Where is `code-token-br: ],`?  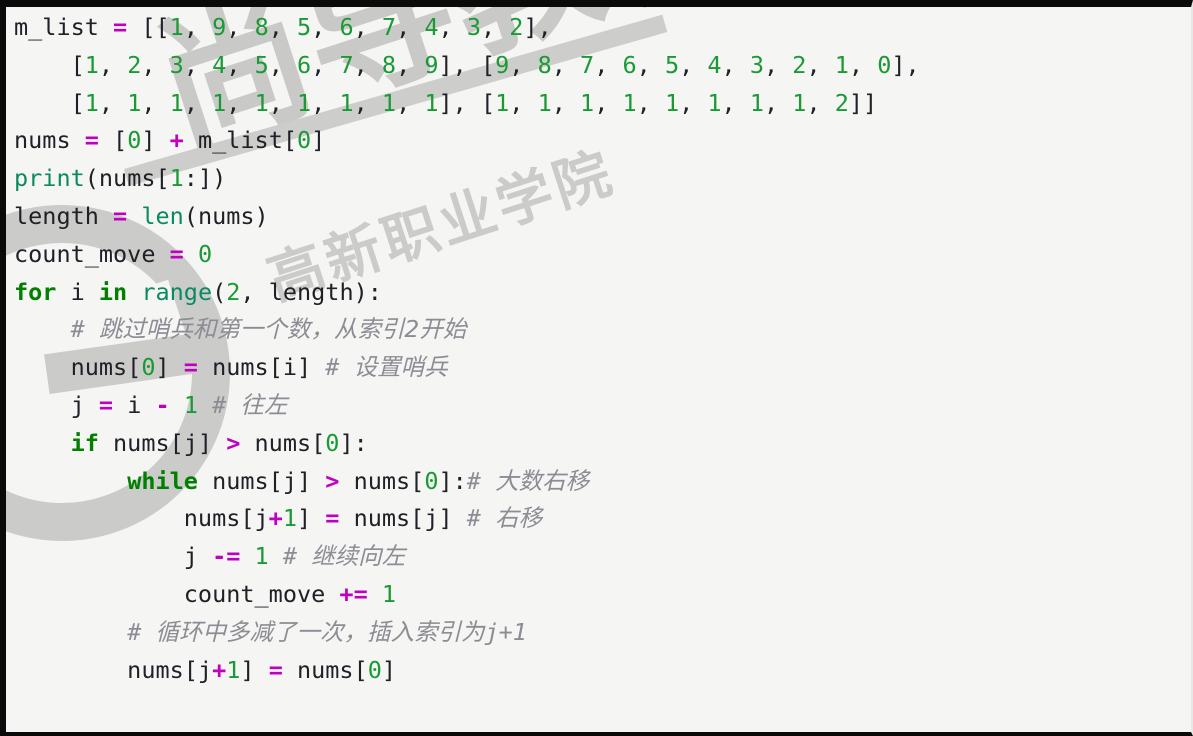
code-token-br: ], is located at coordinates (537, 27).